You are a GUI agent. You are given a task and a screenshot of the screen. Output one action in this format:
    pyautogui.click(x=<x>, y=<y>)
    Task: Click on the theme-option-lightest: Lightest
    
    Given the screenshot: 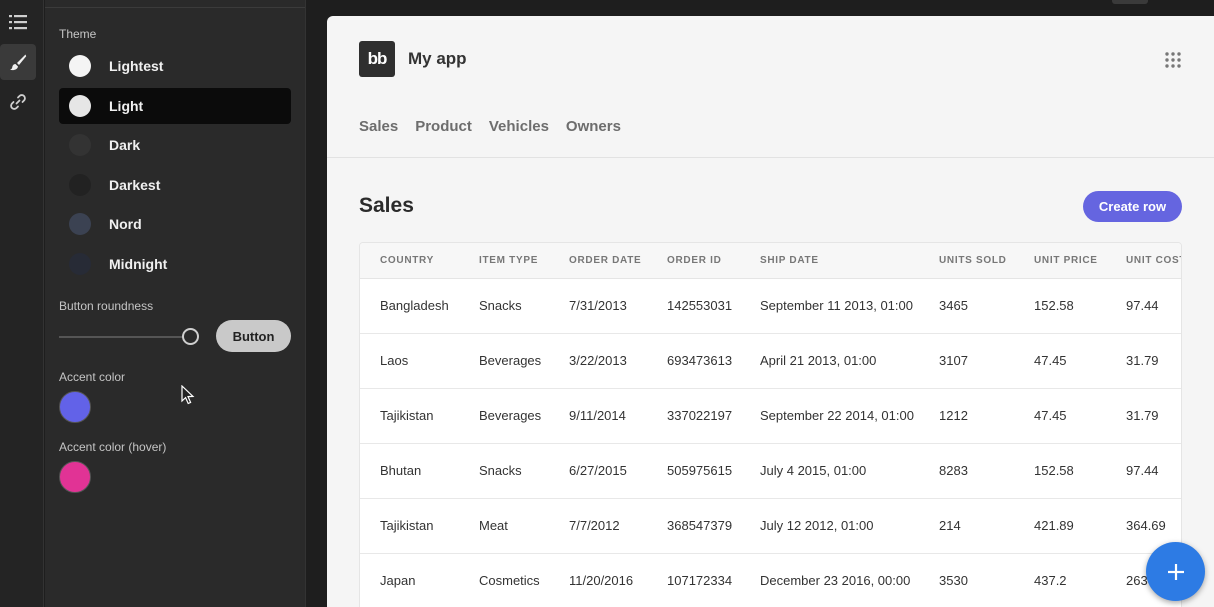 What is the action you would take?
    pyautogui.click(x=175, y=66)
    